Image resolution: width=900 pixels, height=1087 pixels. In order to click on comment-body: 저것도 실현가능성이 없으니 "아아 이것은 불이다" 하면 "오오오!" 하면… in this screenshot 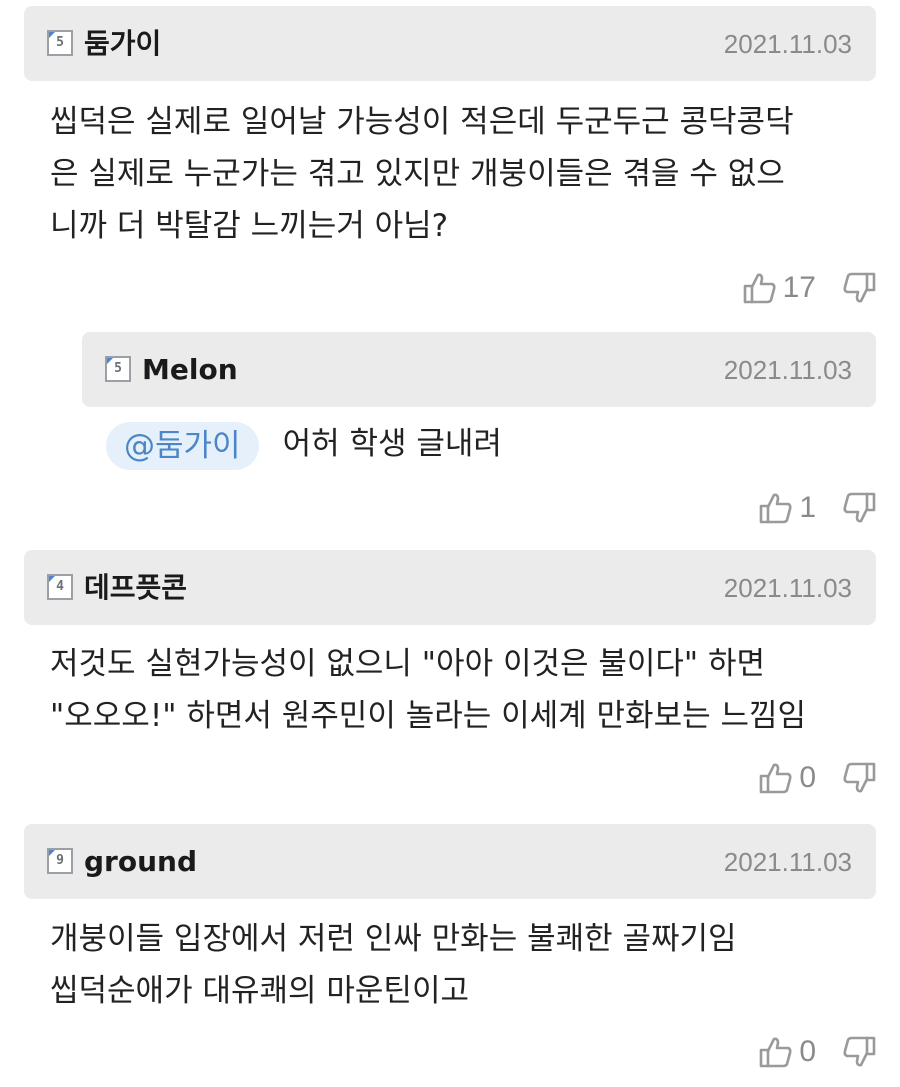, I will do `click(428, 690)`.